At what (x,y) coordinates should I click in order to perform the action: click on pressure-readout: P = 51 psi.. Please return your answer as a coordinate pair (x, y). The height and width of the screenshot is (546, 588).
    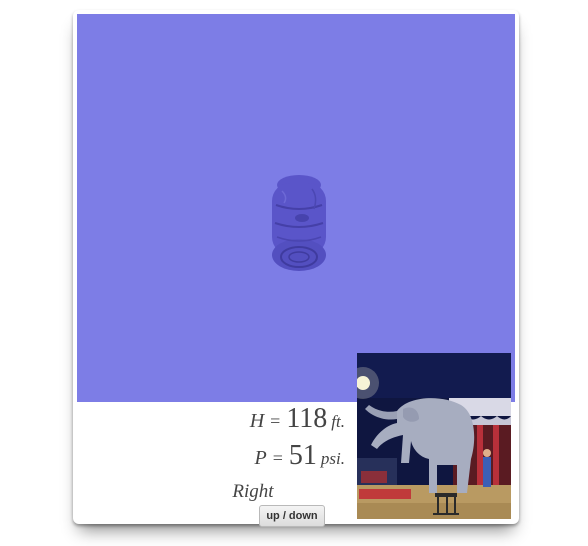
    Looking at the image, I should click on (300, 456).